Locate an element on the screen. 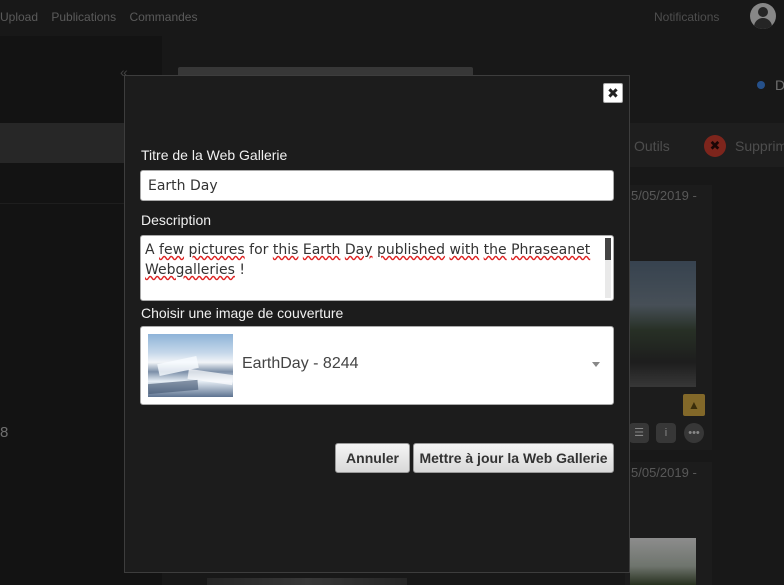 This screenshot has width=784, height=585. desc-word: with is located at coordinates (464, 250).